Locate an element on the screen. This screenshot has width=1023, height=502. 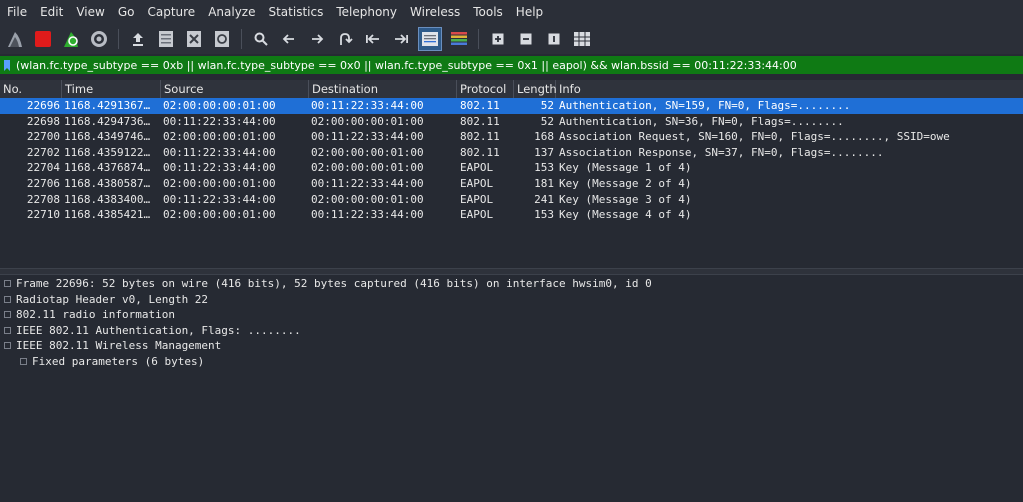
capture-options-gear-icon is located at coordinates (99, 39).